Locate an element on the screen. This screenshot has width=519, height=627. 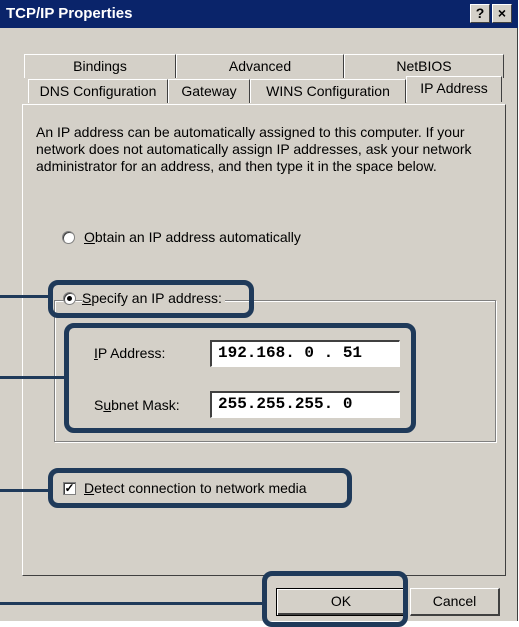
callout-pointer-fields is located at coordinates (33, 377).